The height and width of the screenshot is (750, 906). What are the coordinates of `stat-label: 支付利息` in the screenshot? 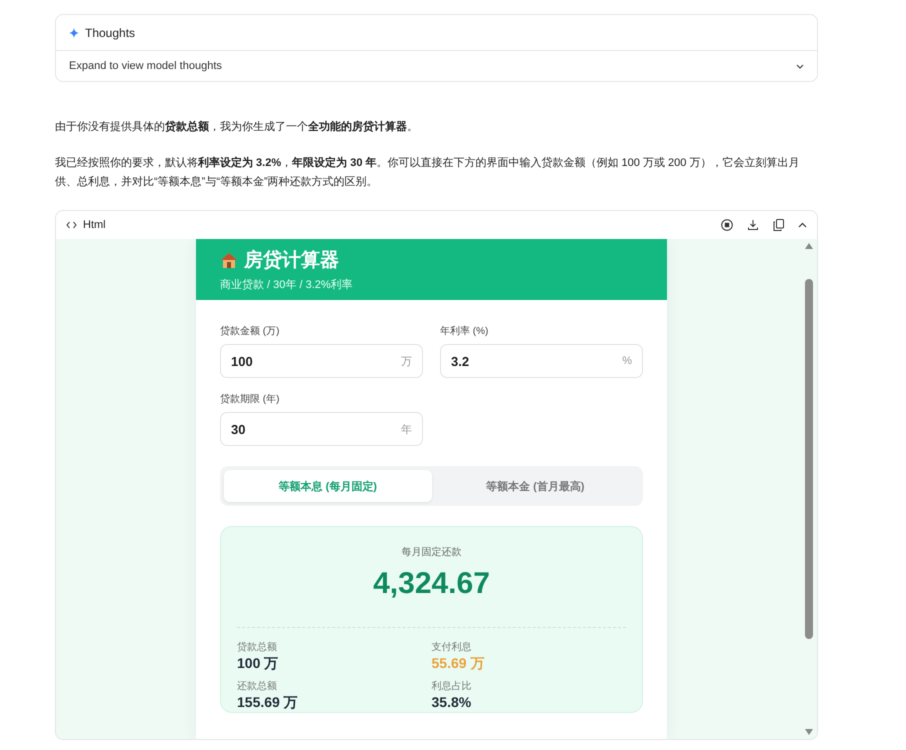 It's located at (452, 647).